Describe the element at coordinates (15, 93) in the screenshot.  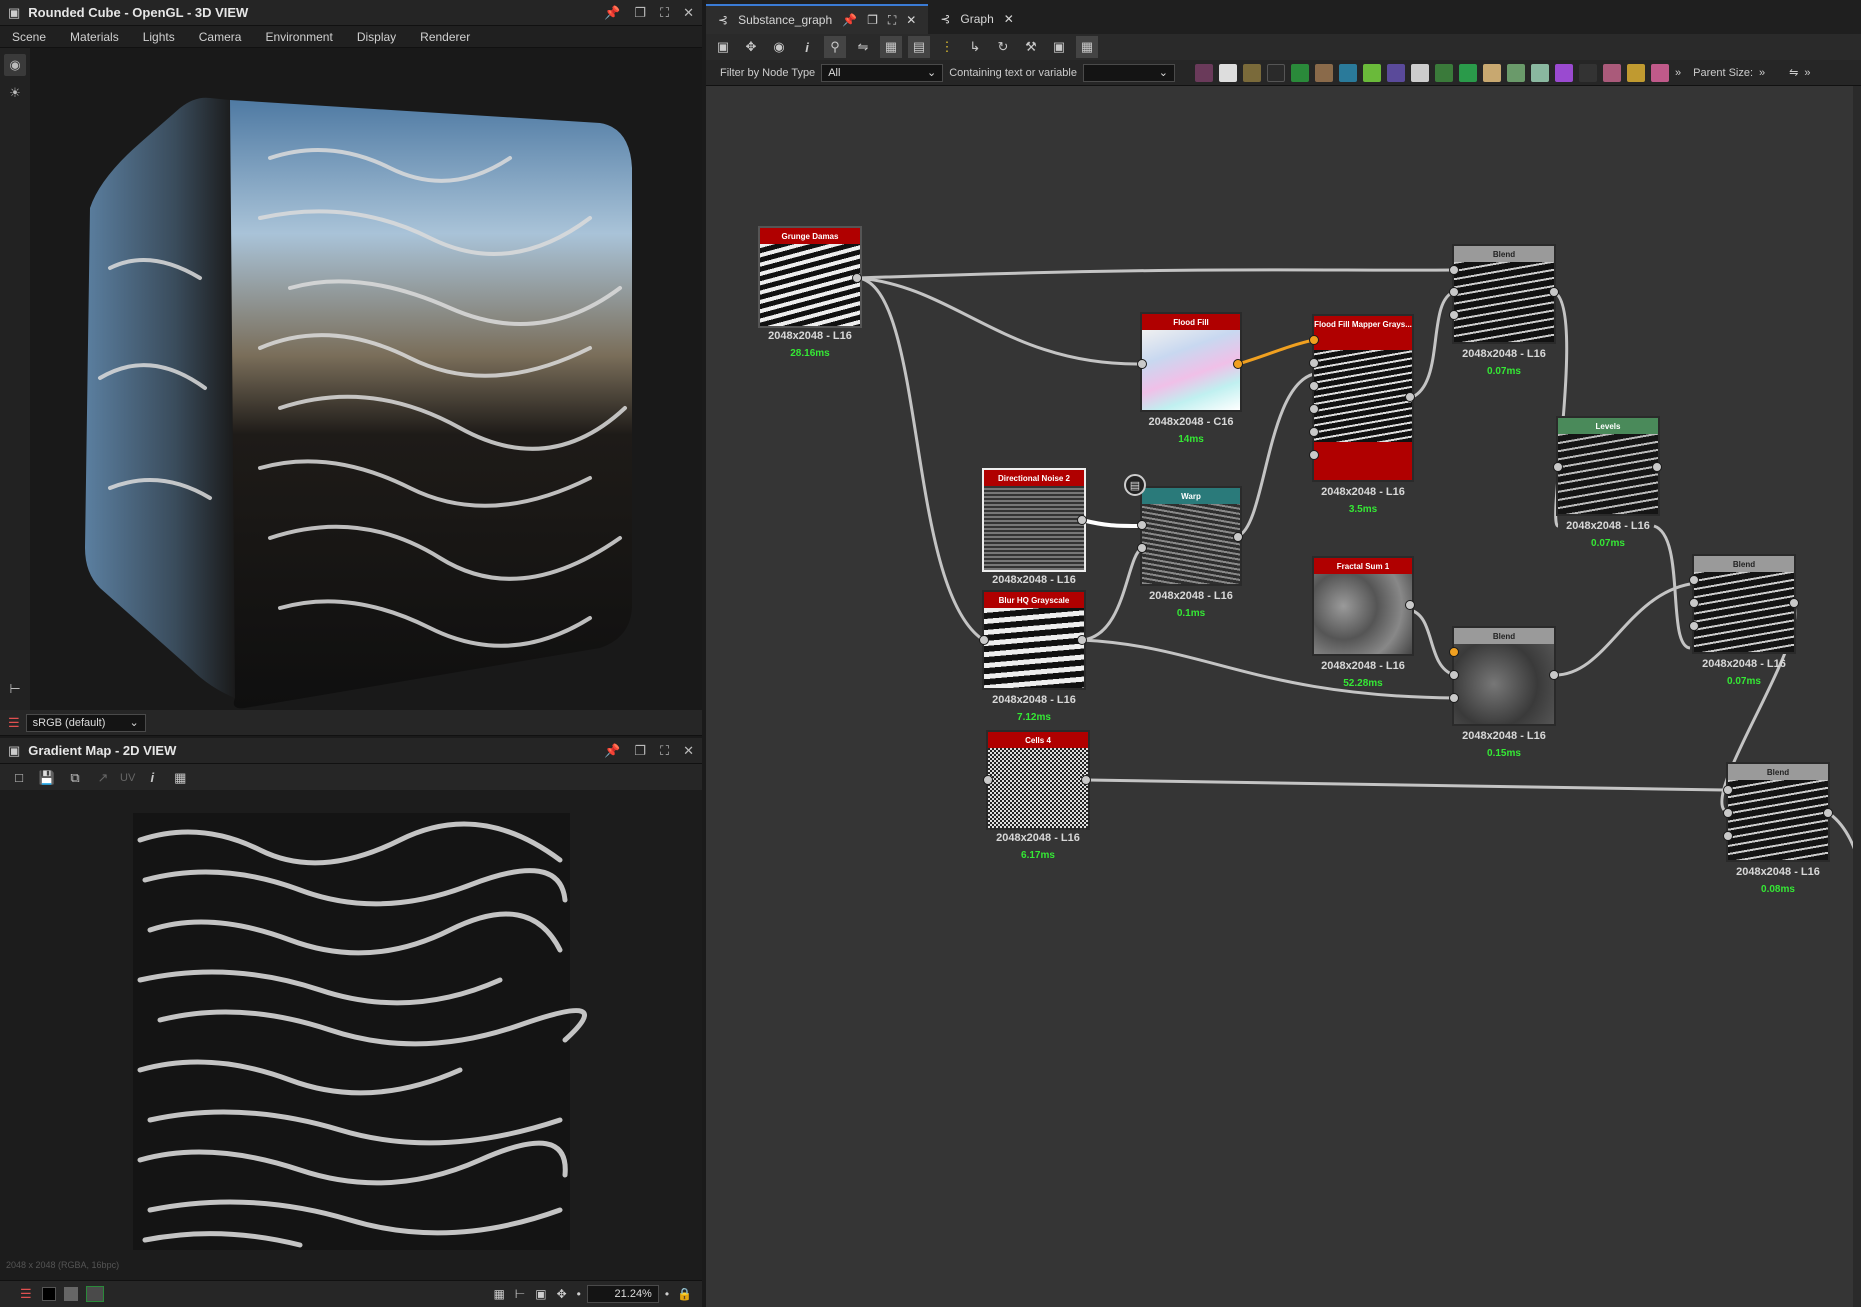
I see `light-bulb-icon: ☀` at that location.